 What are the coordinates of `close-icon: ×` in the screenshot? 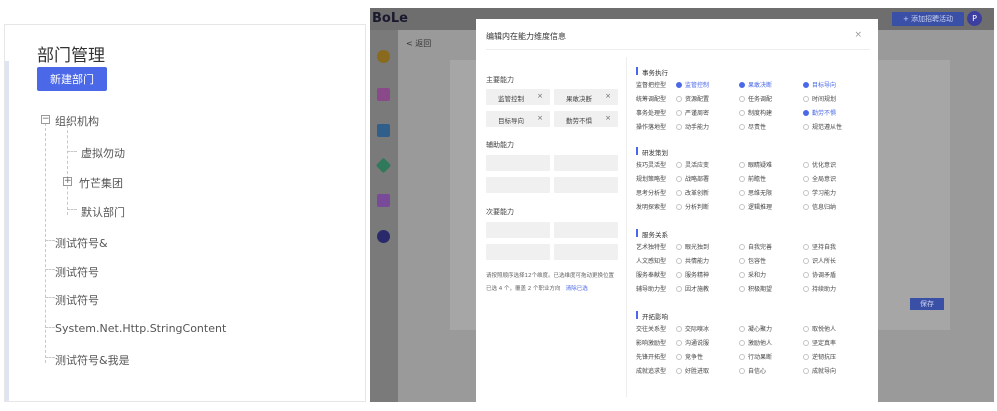 It's located at (858, 35).